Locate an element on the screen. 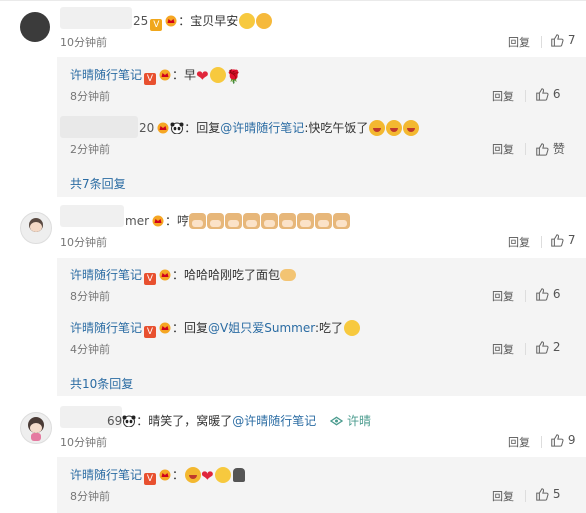  like-count: 9 is located at coordinates (571, 440).